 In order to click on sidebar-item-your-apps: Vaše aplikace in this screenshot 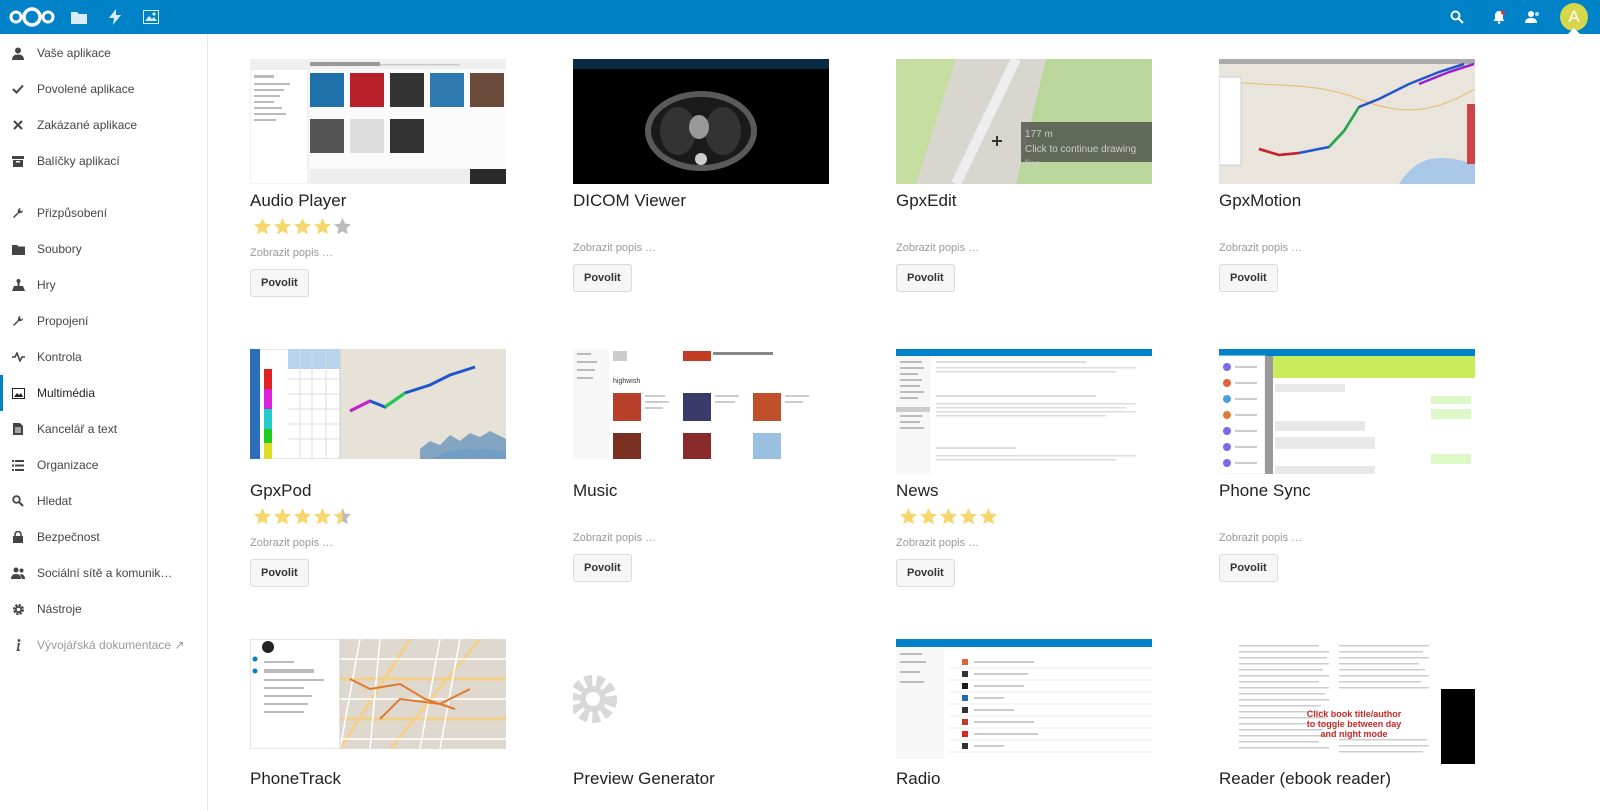, I will do `click(103, 53)`.